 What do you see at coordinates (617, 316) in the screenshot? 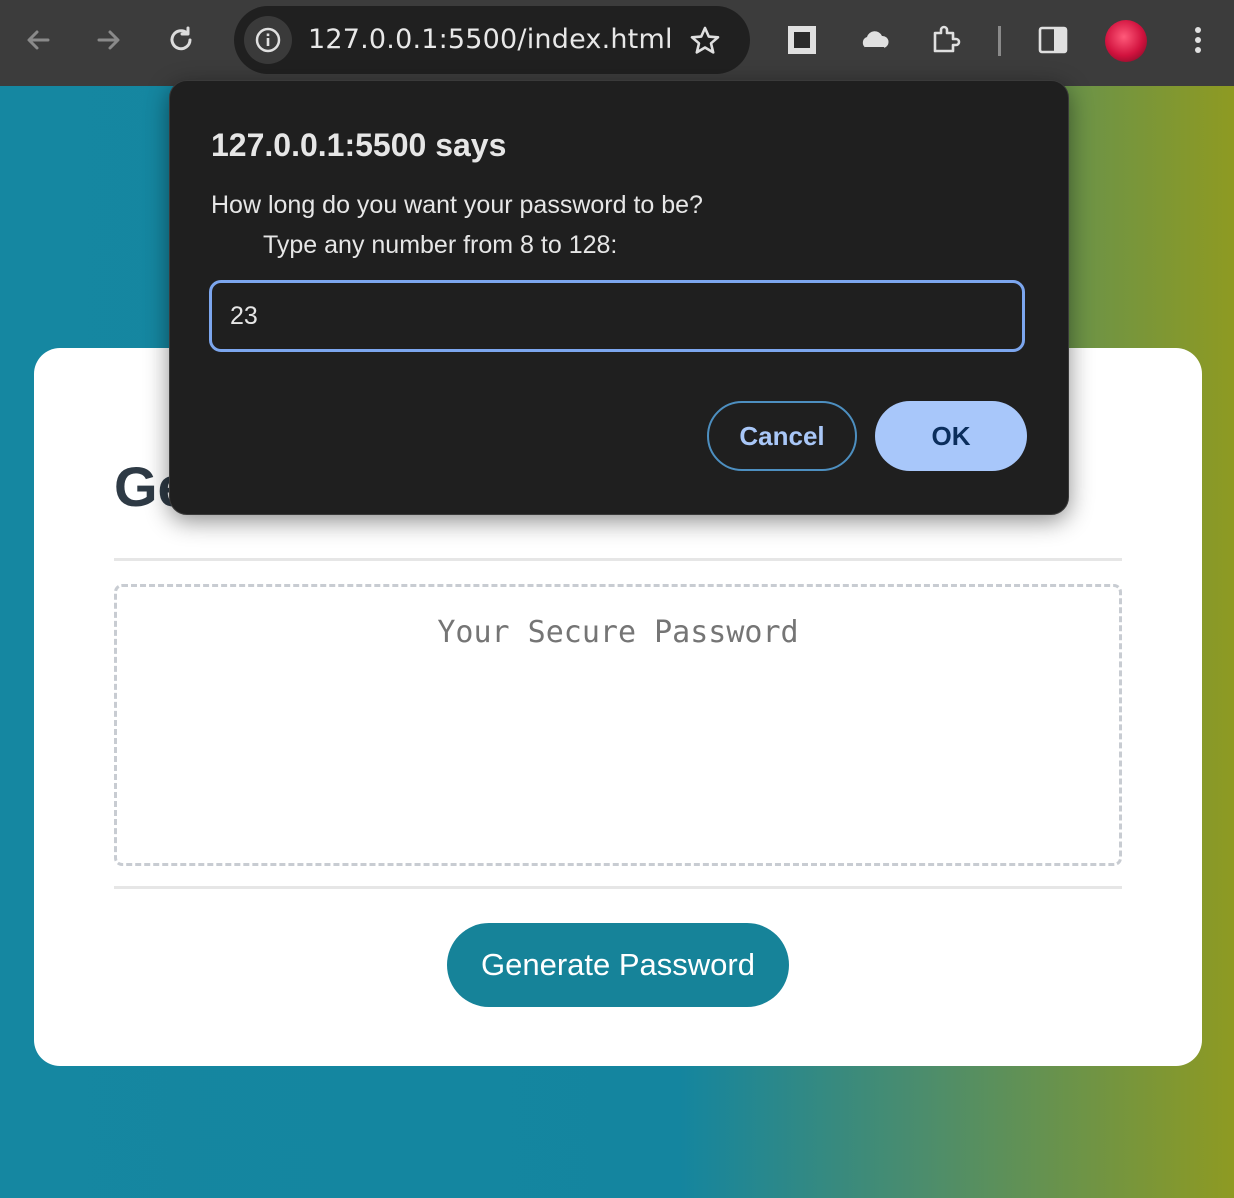
I see `password-length-input` at bounding box center [617, 316].